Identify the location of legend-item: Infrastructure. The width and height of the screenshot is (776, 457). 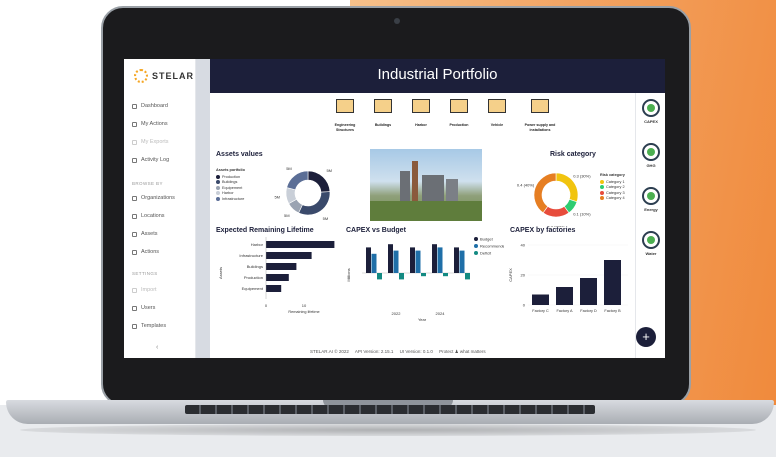
(230, 199).